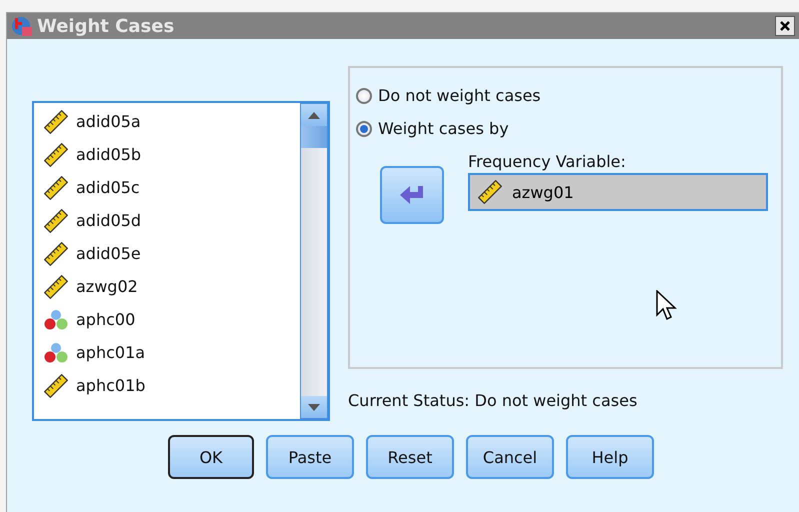 Image resolution: width=799 pixels, height=512 pixels. I want to click on dialog-button: Cancel, so click(510, 457).